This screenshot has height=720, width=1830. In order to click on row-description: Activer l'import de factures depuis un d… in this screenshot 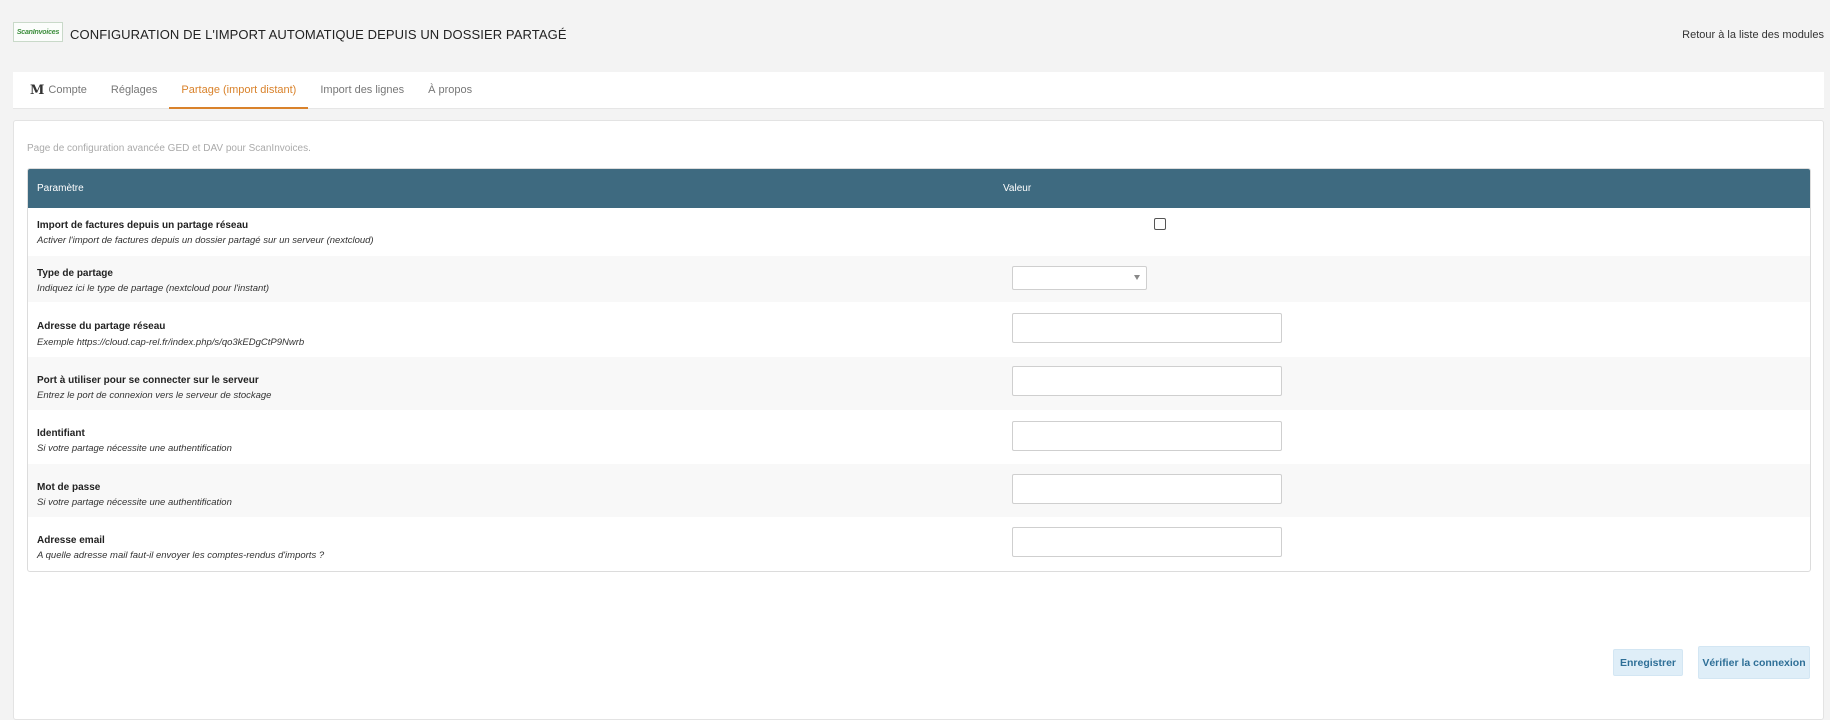, I will do `click(205, 240)`.